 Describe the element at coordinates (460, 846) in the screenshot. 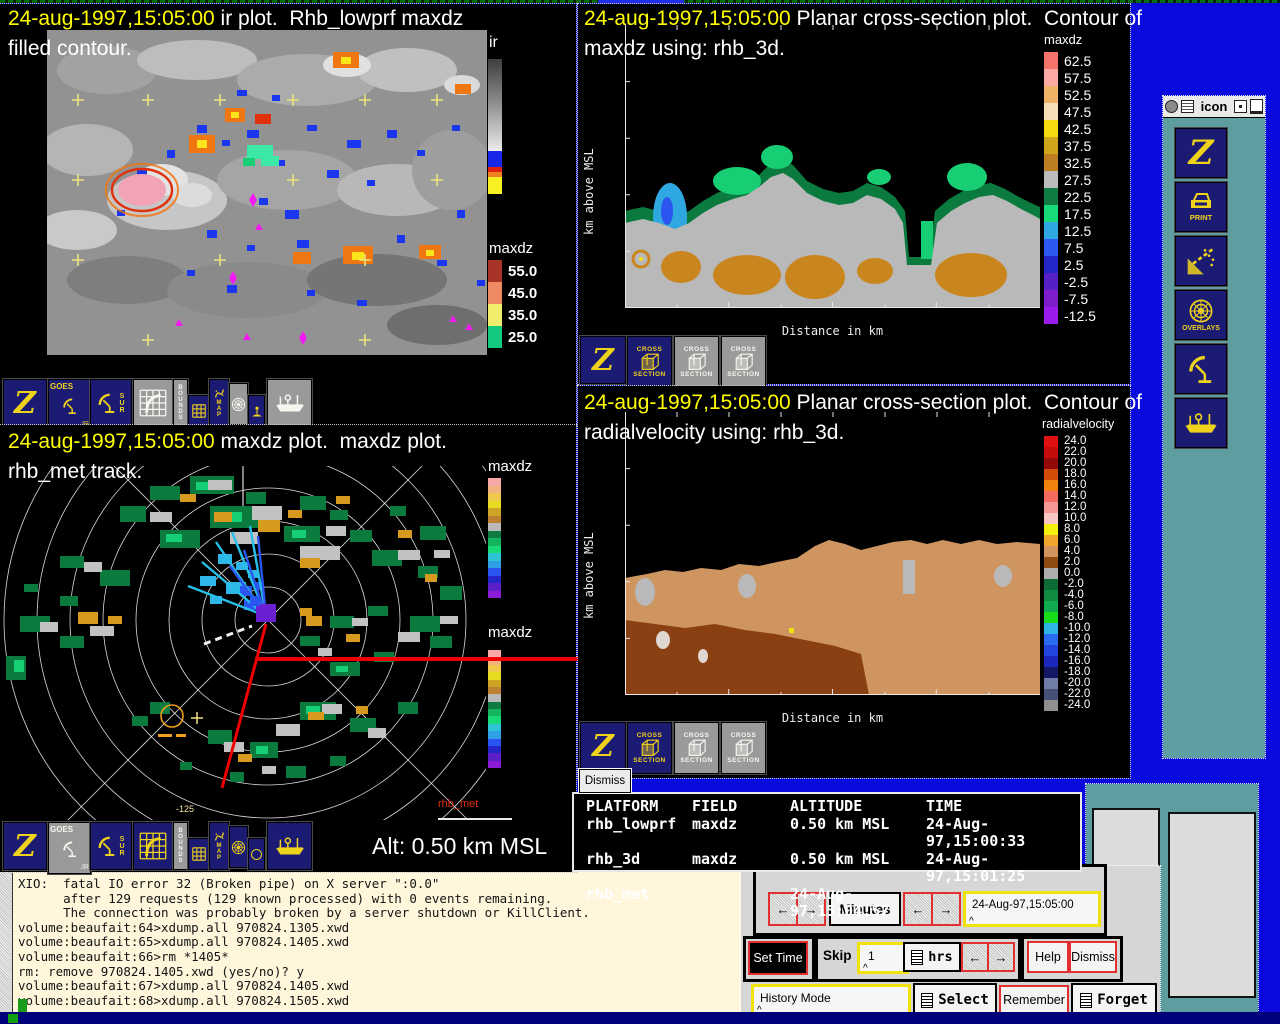

I see `altitude-readout: Alt: 0.50 km MSL` at that location.